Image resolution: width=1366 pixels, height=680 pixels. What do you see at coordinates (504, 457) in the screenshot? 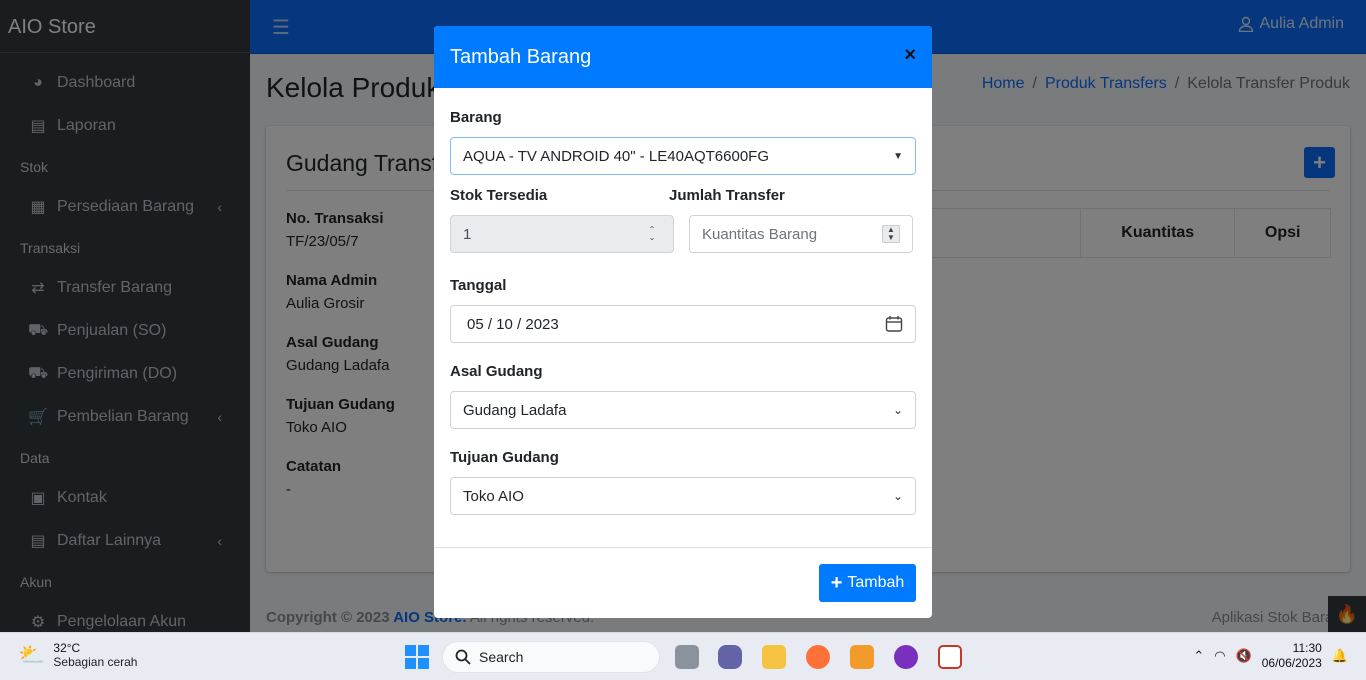
I see `tujuan-label: Tujuan Gudang` at bounding box center [504, 457].